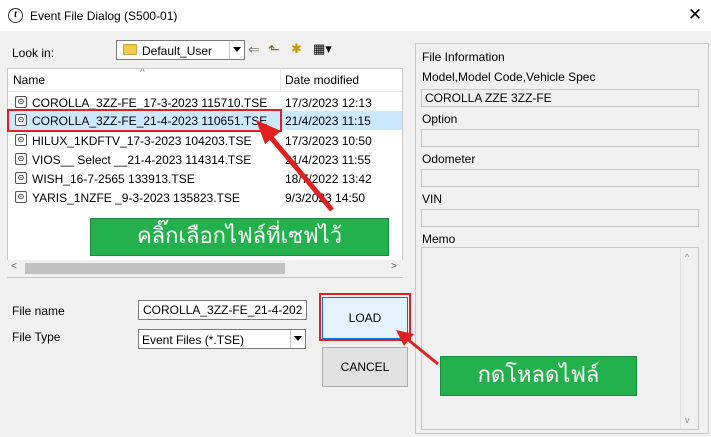 Image resolution: width=711 pixels, height=437 pixels. Describe the element at coordinates (355, 15) in the screenshot. I see `title-bar: t Event File Dialog (S500-01) ✕` at that location.